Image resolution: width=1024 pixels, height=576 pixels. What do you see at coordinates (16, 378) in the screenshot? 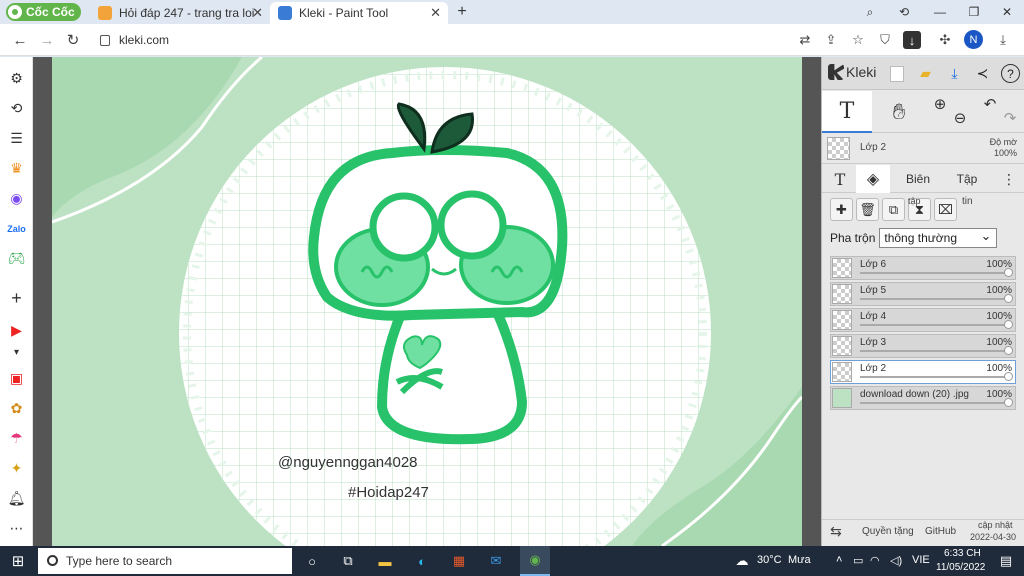
I see `shopping-icon: ▣` at bounding box center [16, 378].